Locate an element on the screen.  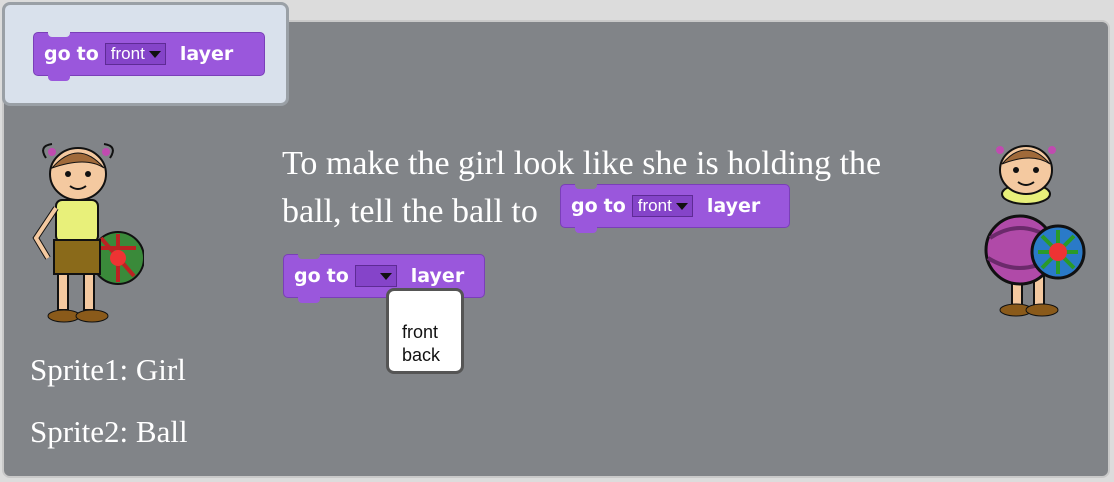
block-palette-tab: go to front layer is located at coordinates (145, 54).